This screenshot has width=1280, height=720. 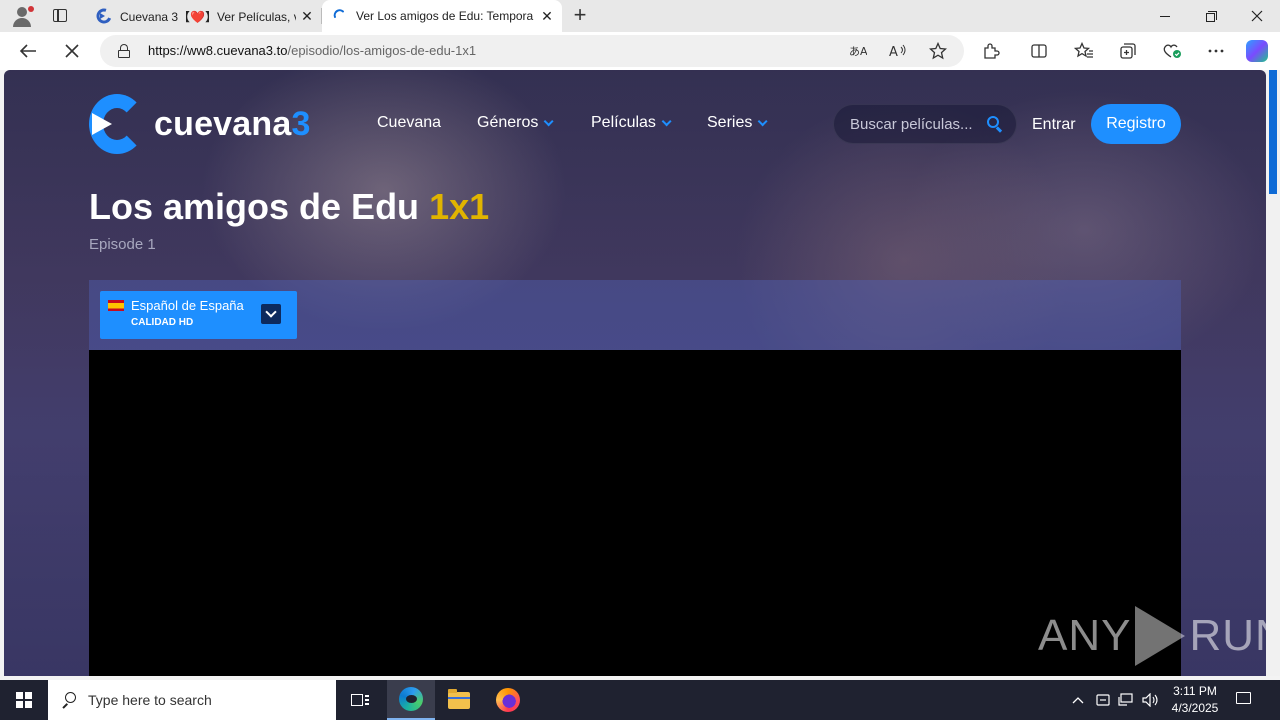 I want to click on system-clock: 3:11 PM 4/3/2025, so click(x=1195, y=700).